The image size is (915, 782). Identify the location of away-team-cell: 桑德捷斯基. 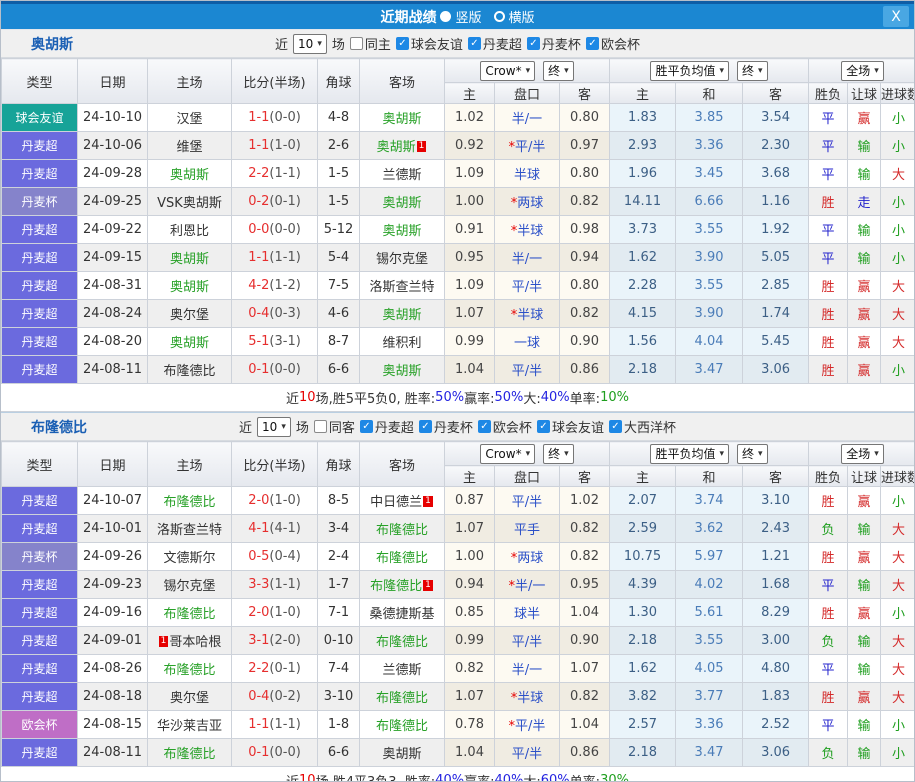
(402, 612).